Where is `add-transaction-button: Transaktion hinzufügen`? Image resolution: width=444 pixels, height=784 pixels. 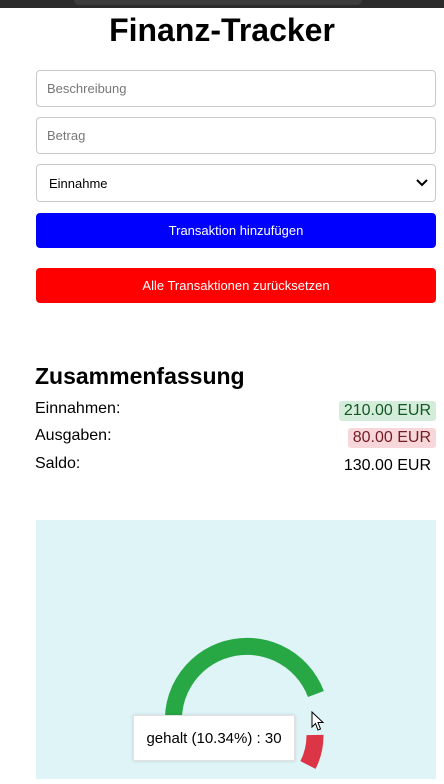 add-transaction-button: Transaktion hinzufügen is located at coordinates (236, 230).